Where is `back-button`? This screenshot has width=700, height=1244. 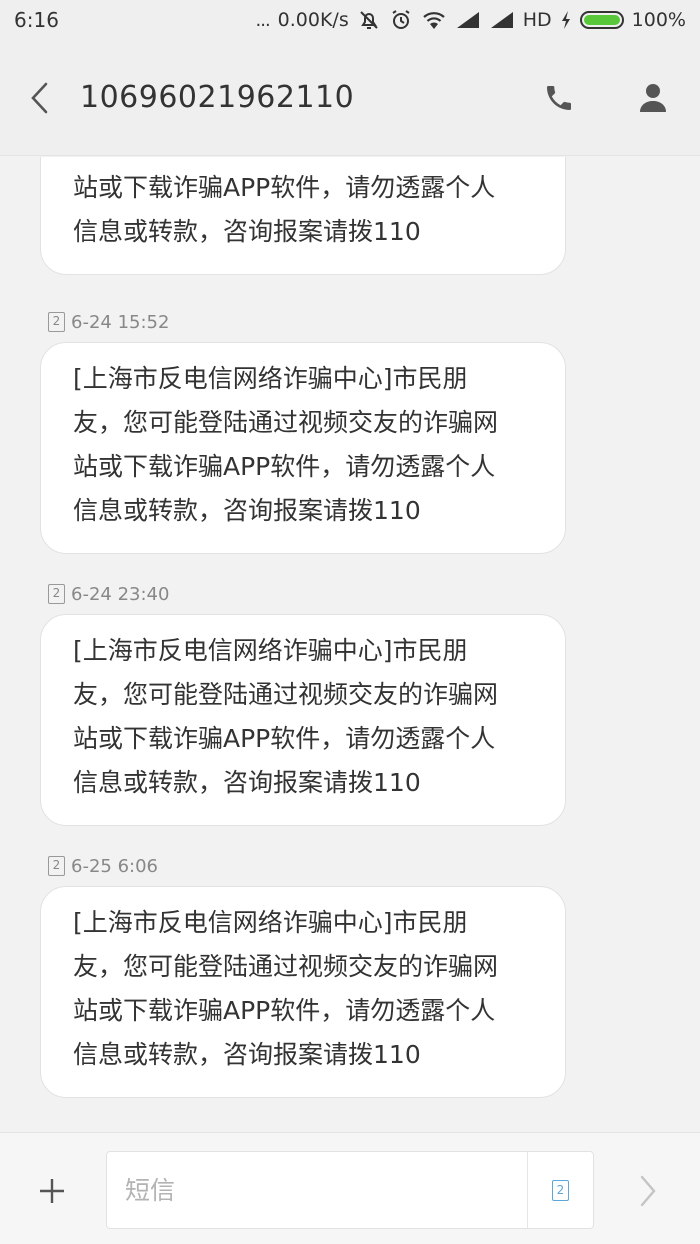 back-button is located at coordinates (40, 98).